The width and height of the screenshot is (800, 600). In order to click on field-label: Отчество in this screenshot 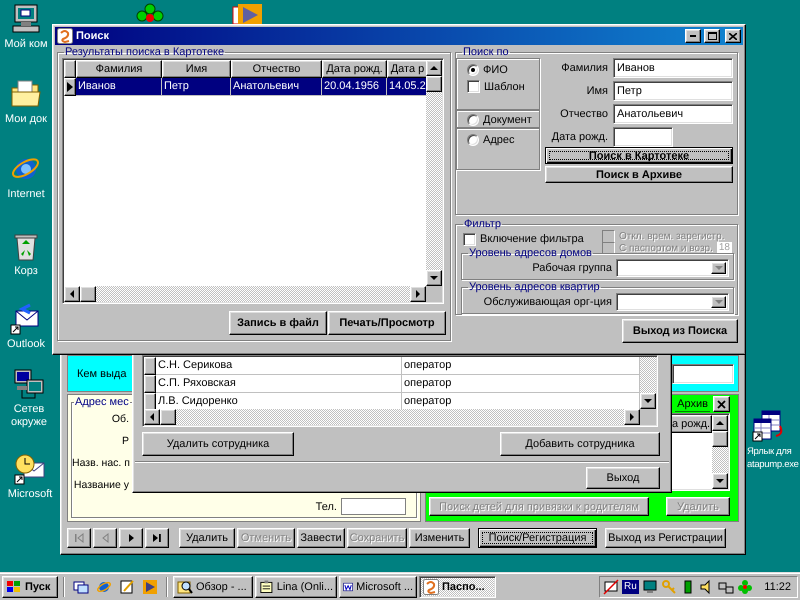, I will do `click(584, 114)`.